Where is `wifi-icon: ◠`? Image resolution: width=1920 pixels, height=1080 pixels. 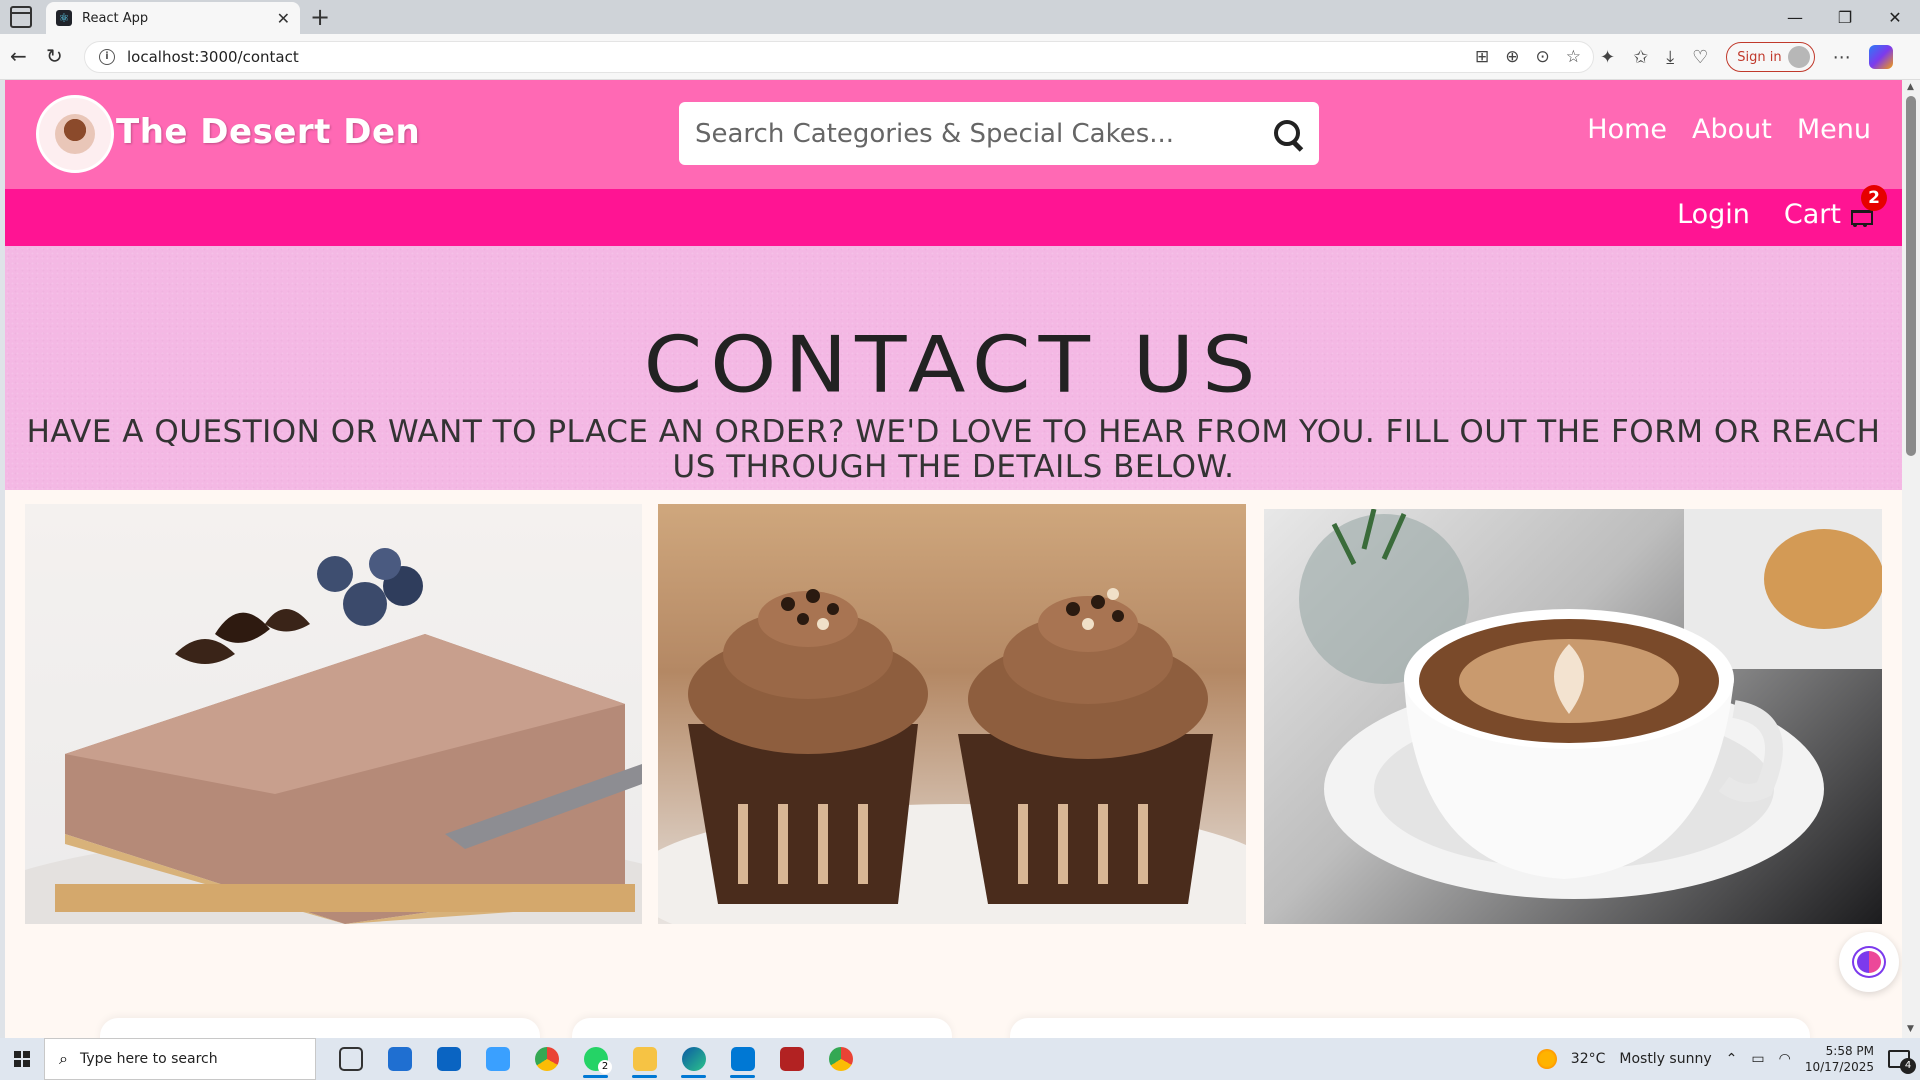 wifi-icon: ◠ is located at coordinates (1785, 1059).